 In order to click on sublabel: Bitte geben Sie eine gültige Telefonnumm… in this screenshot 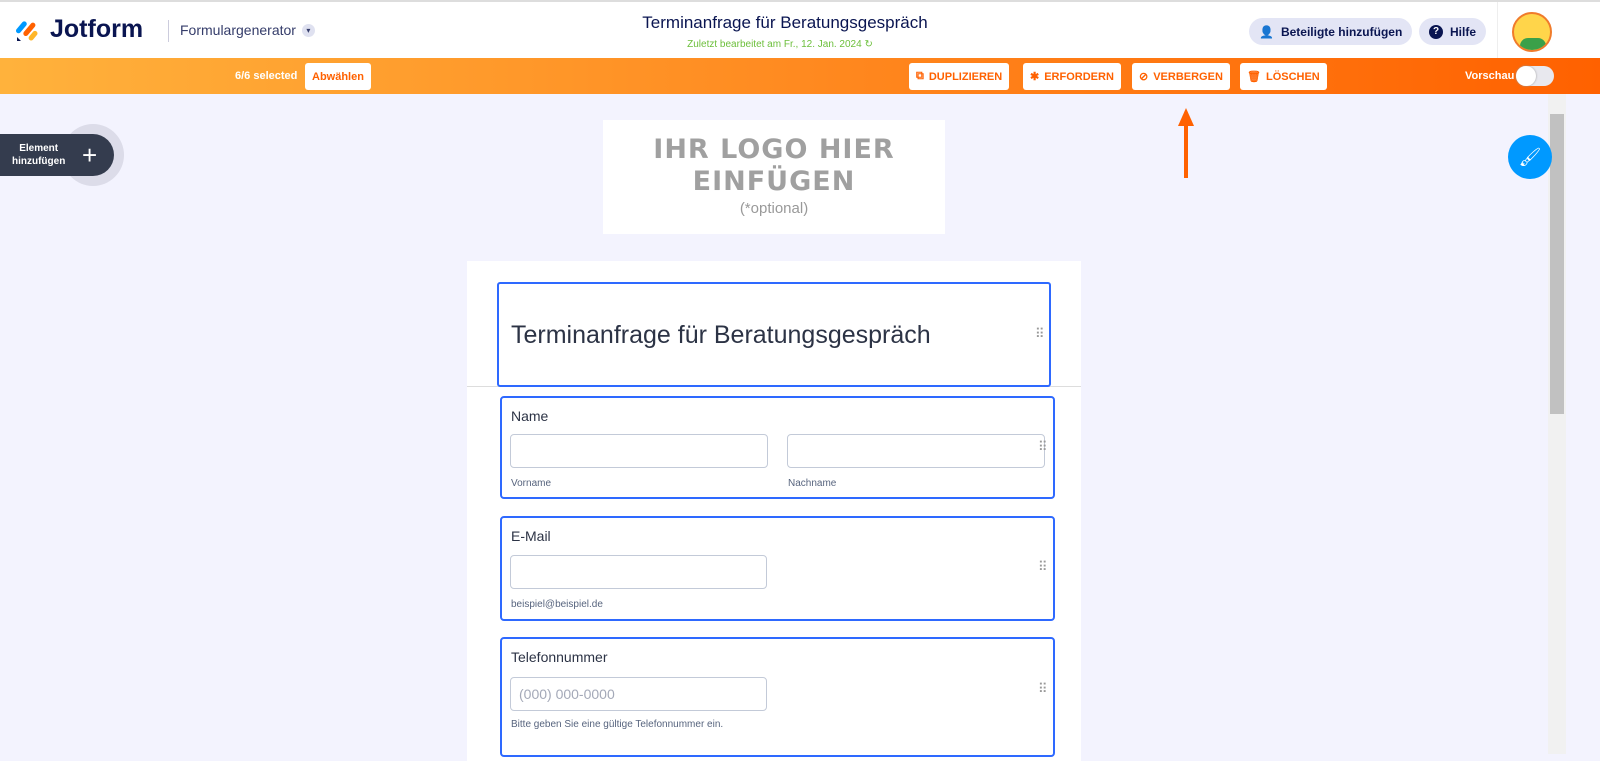, I will do `click(617, 724)`.